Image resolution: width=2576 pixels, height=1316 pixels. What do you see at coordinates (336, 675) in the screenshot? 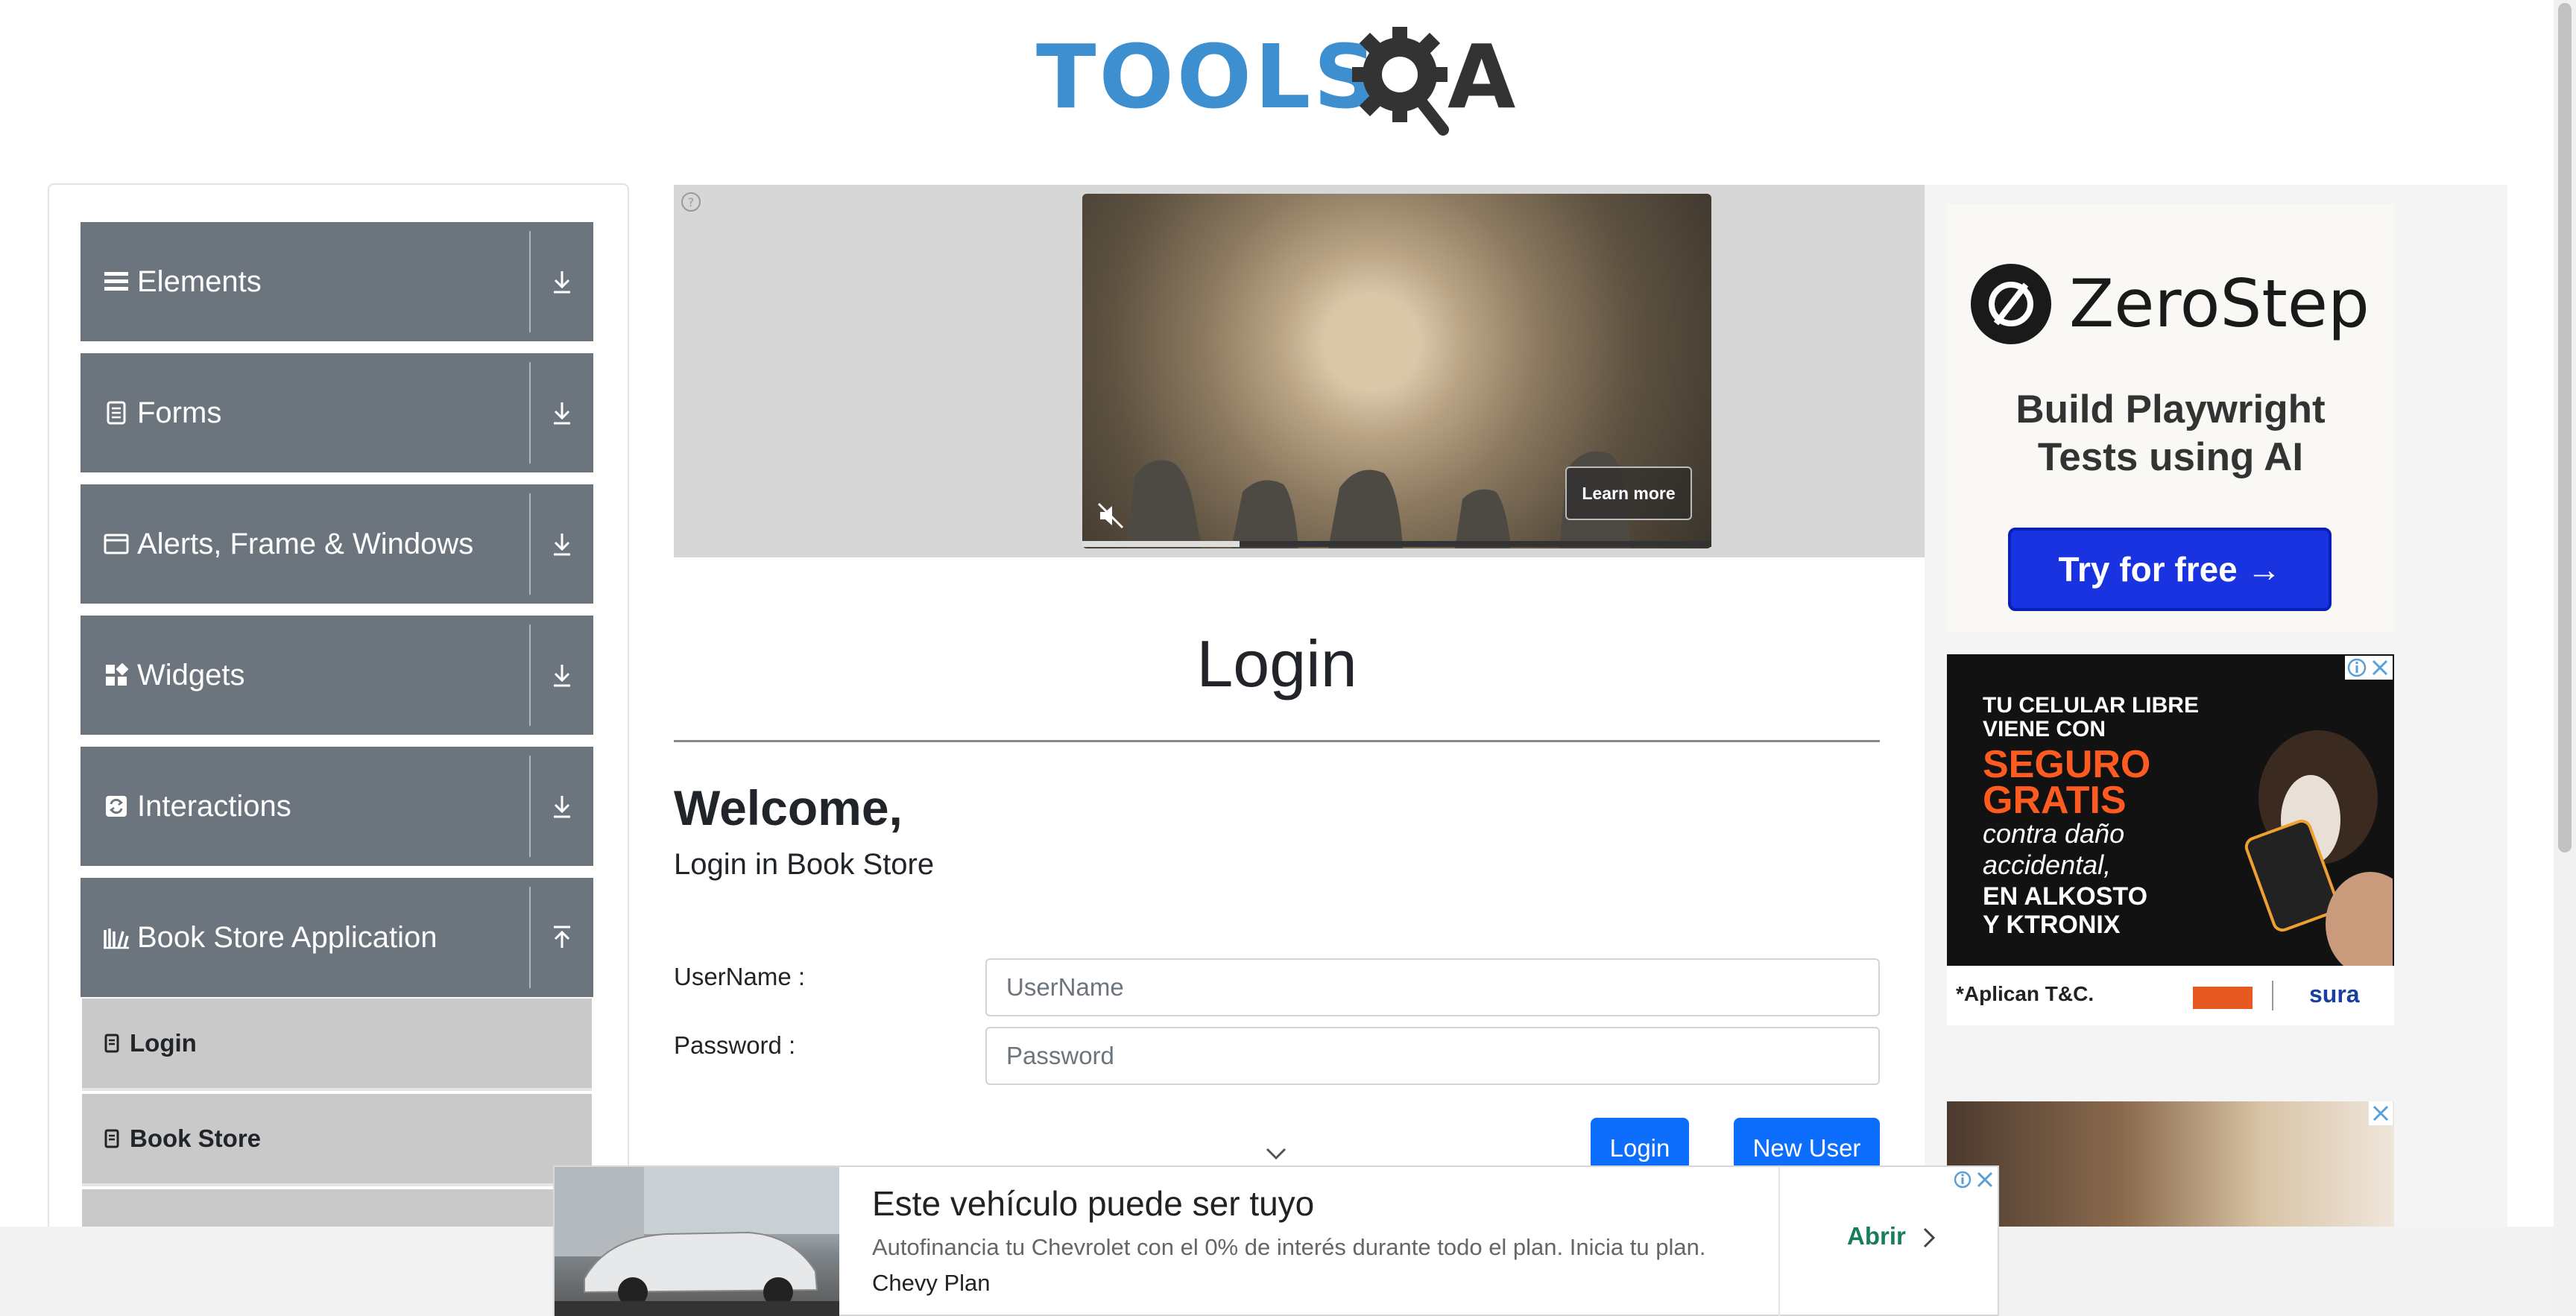
I see `sidebar-group-widgets: Widgets` at bounding box center [336, 675].